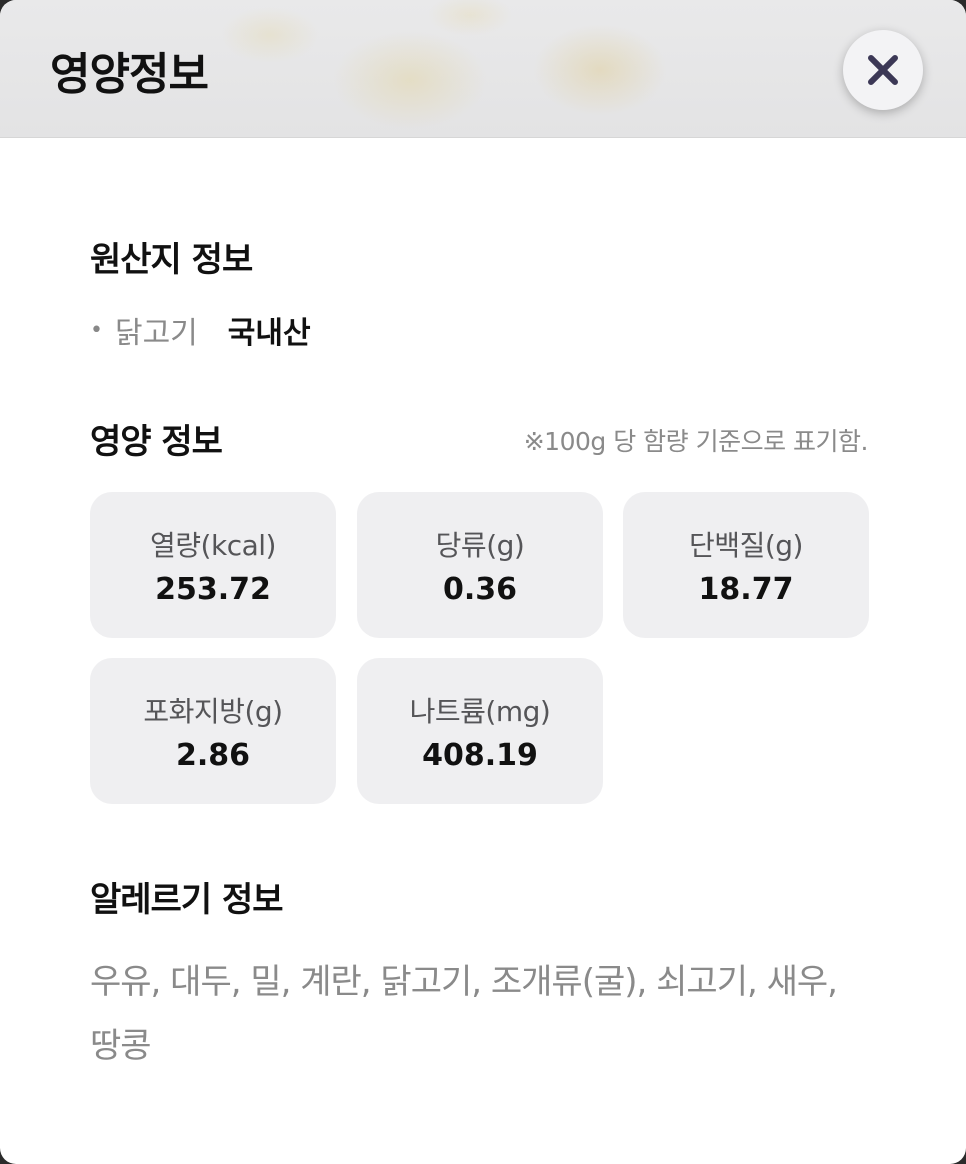 The image size is (966, 1164). Describe the element at coordinates (187, 900) in the screenshot. I see `allergy-section-title: 알레르기 정보` at that location.